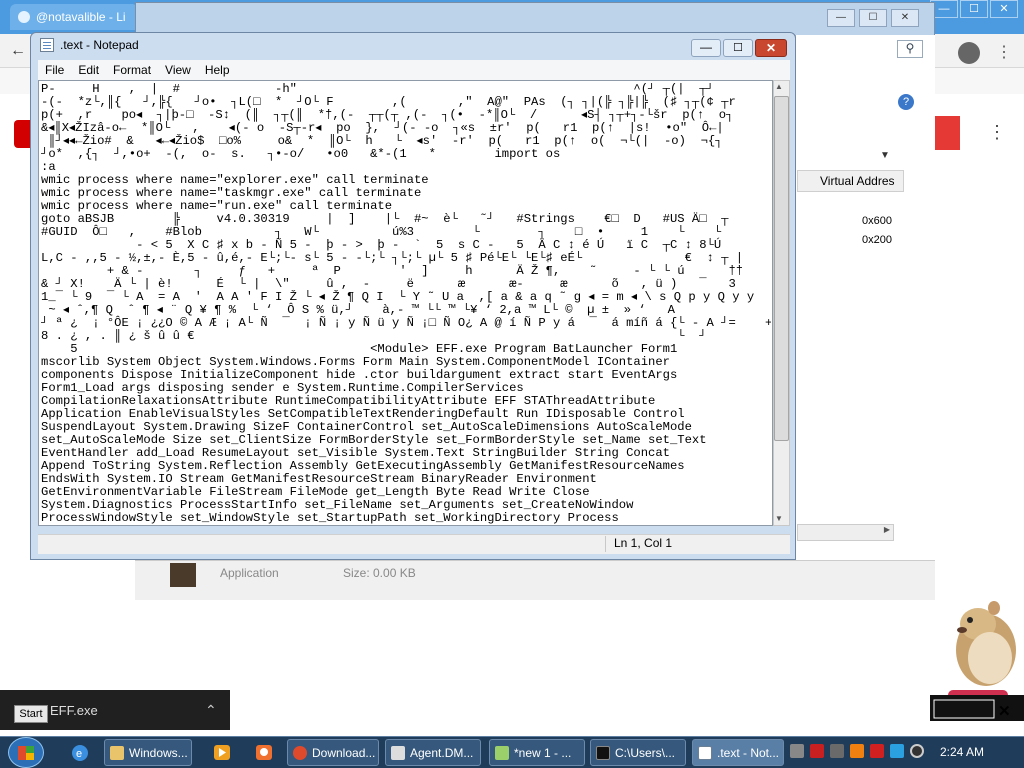  I want to click on paint-icon, so click(264, 752).